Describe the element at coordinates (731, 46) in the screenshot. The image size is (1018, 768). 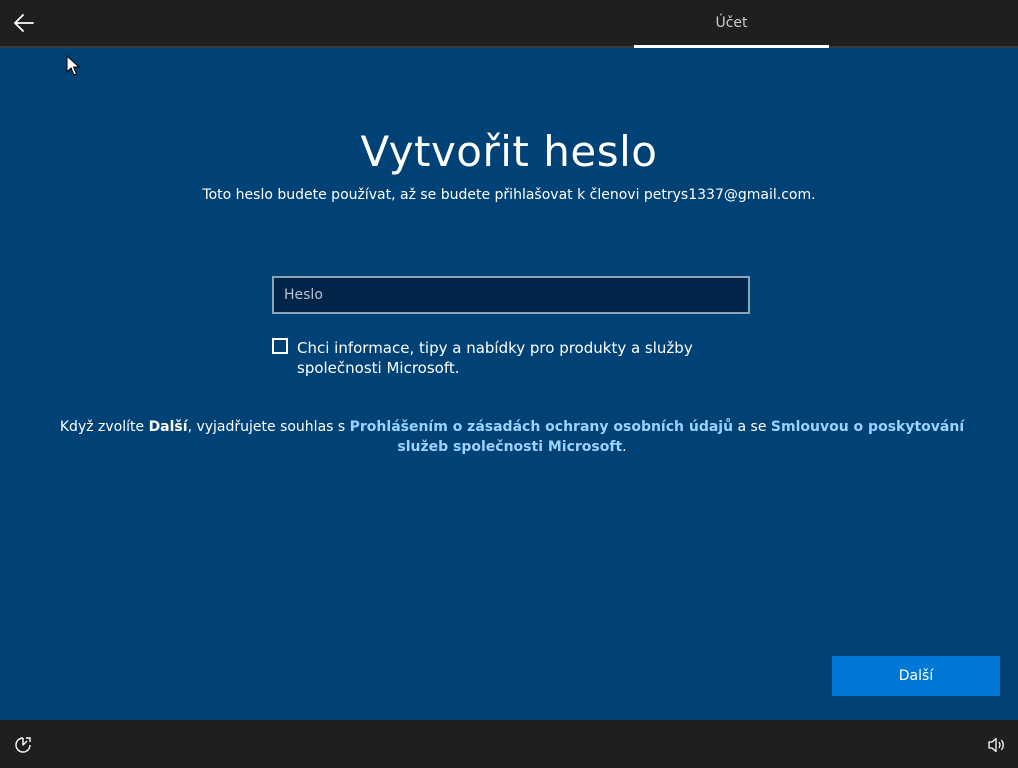
I see `tab-active-indicator` at that location.